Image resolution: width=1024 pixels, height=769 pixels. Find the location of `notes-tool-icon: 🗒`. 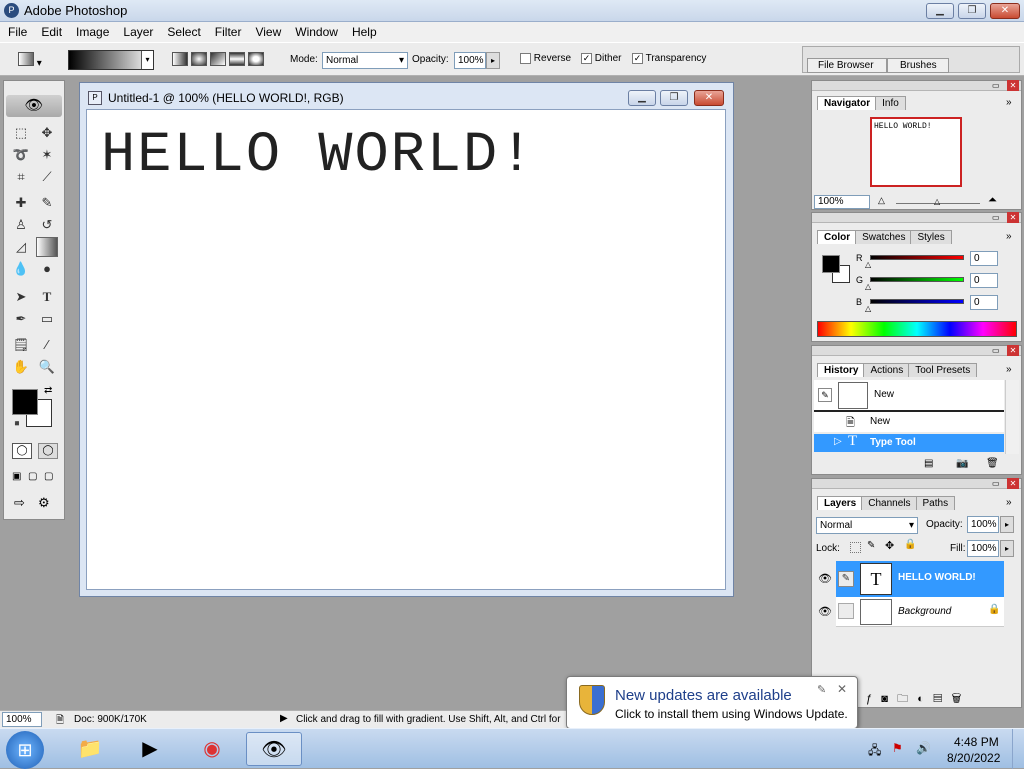

notes-tool-icon: 🗒 is located at coordinates (21, 345).